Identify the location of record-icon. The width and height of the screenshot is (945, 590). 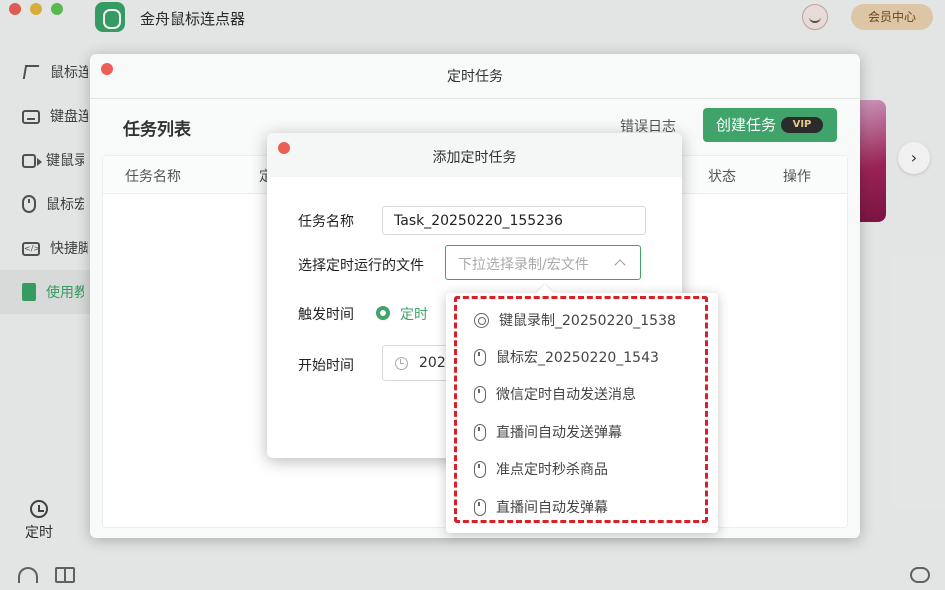
(481, 320).